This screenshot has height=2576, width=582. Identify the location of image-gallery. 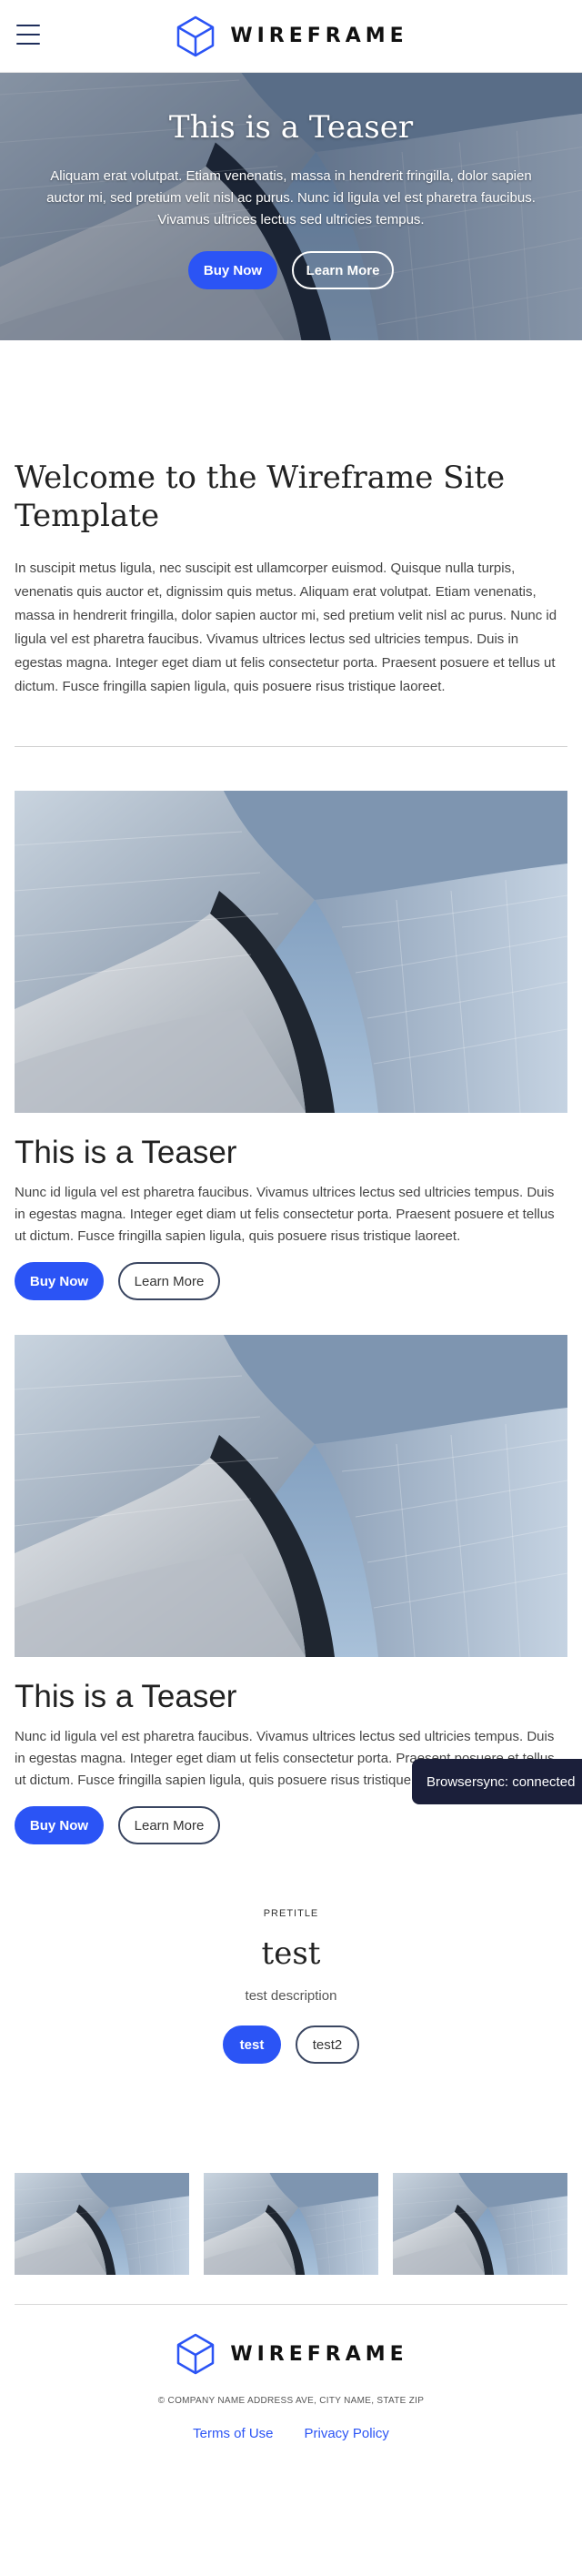
(291, 2224).